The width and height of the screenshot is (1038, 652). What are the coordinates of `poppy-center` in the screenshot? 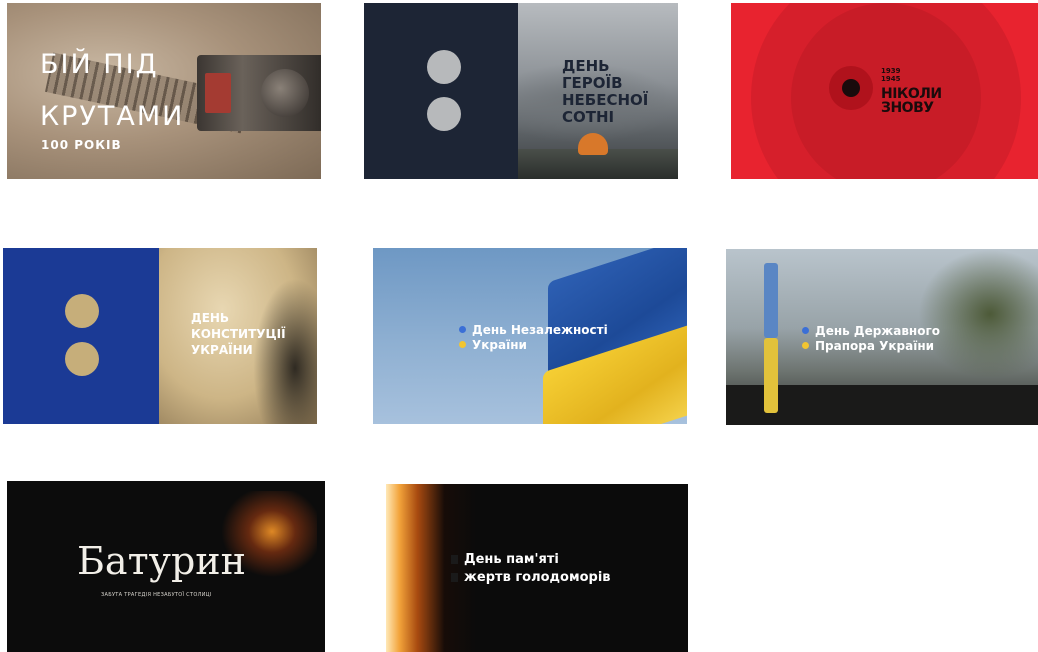 It's located at (851, 88).